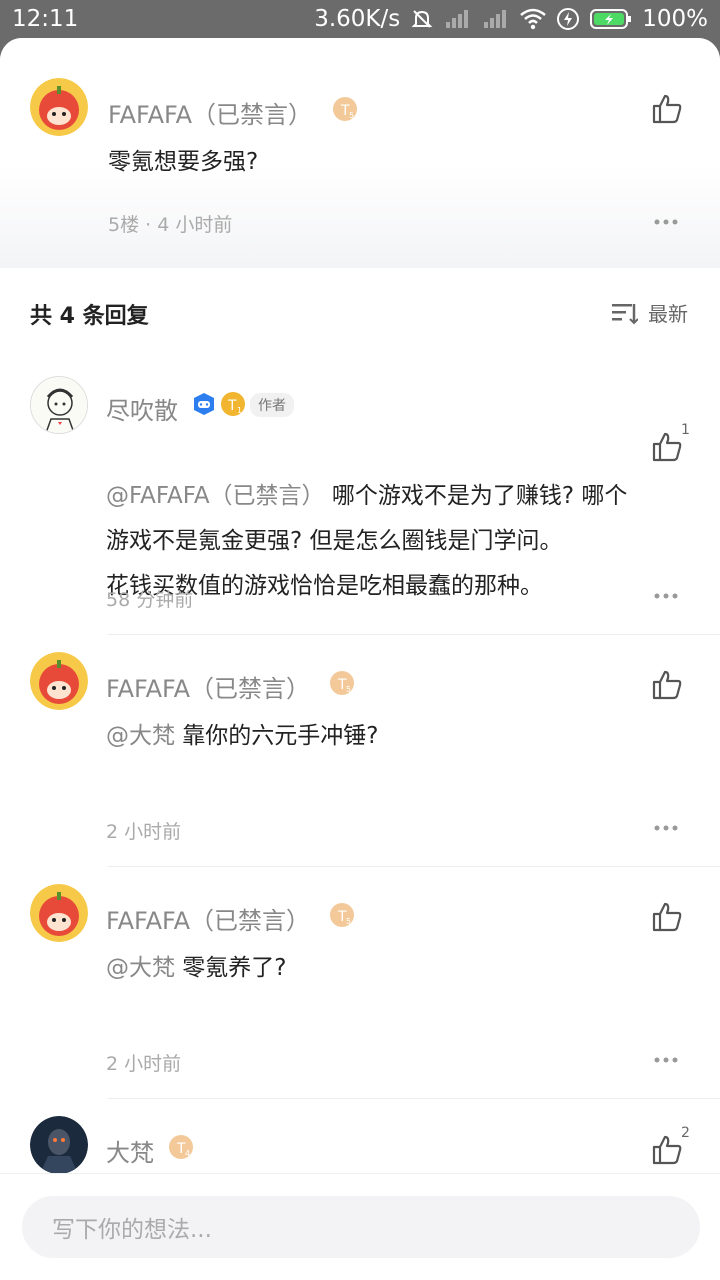  Describe the element at coordinates (170, 225) in the screenshot. I see `post-meta: 5楼 · 4 小时前` at that location.